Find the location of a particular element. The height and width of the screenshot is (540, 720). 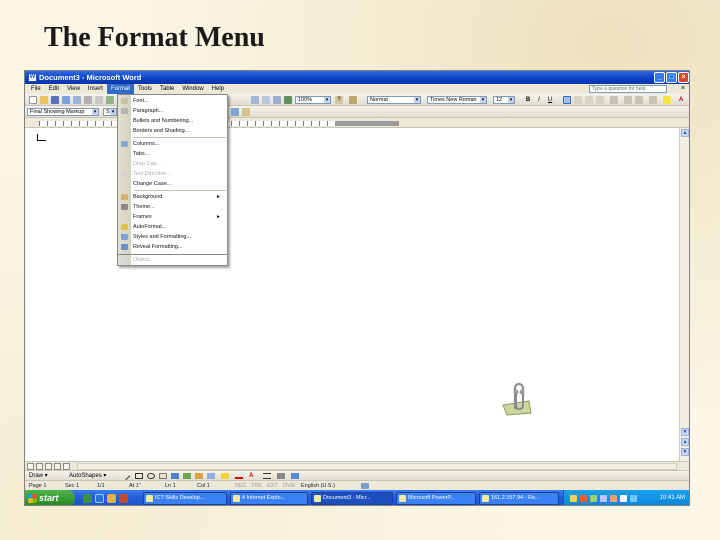

permission-icon is located at coordinates (66, 100).